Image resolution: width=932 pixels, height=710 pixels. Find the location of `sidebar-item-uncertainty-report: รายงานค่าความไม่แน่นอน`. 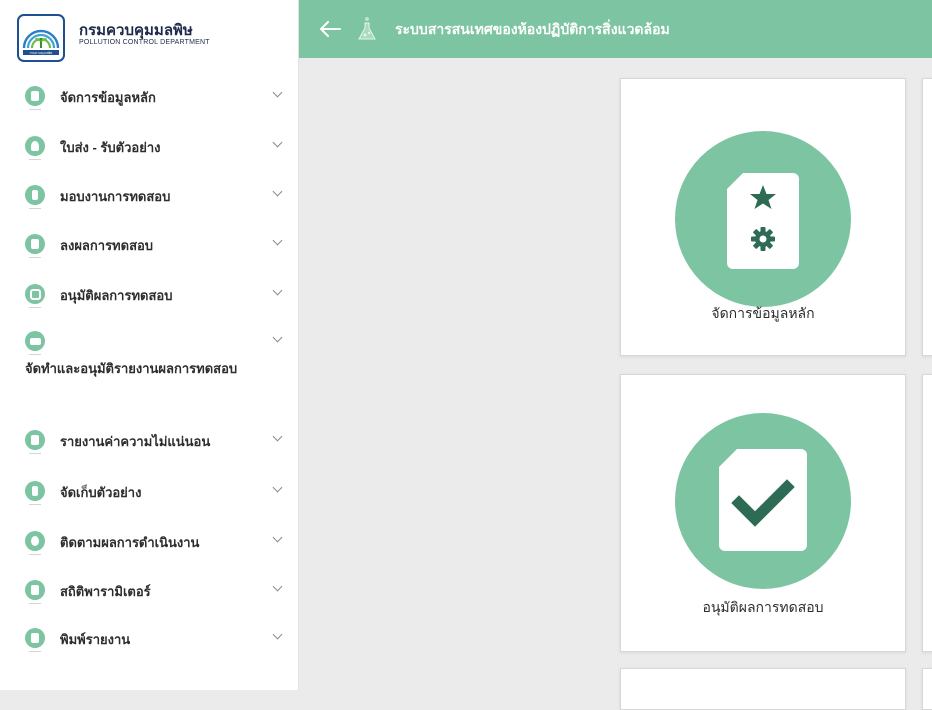

sidebar-item-uncertainty-report: รายงานค่าความไม่แน่นอน is located at coordinates (149, 442).